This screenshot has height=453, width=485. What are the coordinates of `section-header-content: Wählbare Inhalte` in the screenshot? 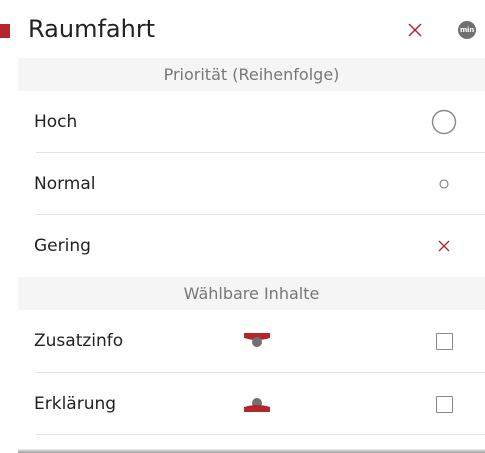 It's located at (251, 293).